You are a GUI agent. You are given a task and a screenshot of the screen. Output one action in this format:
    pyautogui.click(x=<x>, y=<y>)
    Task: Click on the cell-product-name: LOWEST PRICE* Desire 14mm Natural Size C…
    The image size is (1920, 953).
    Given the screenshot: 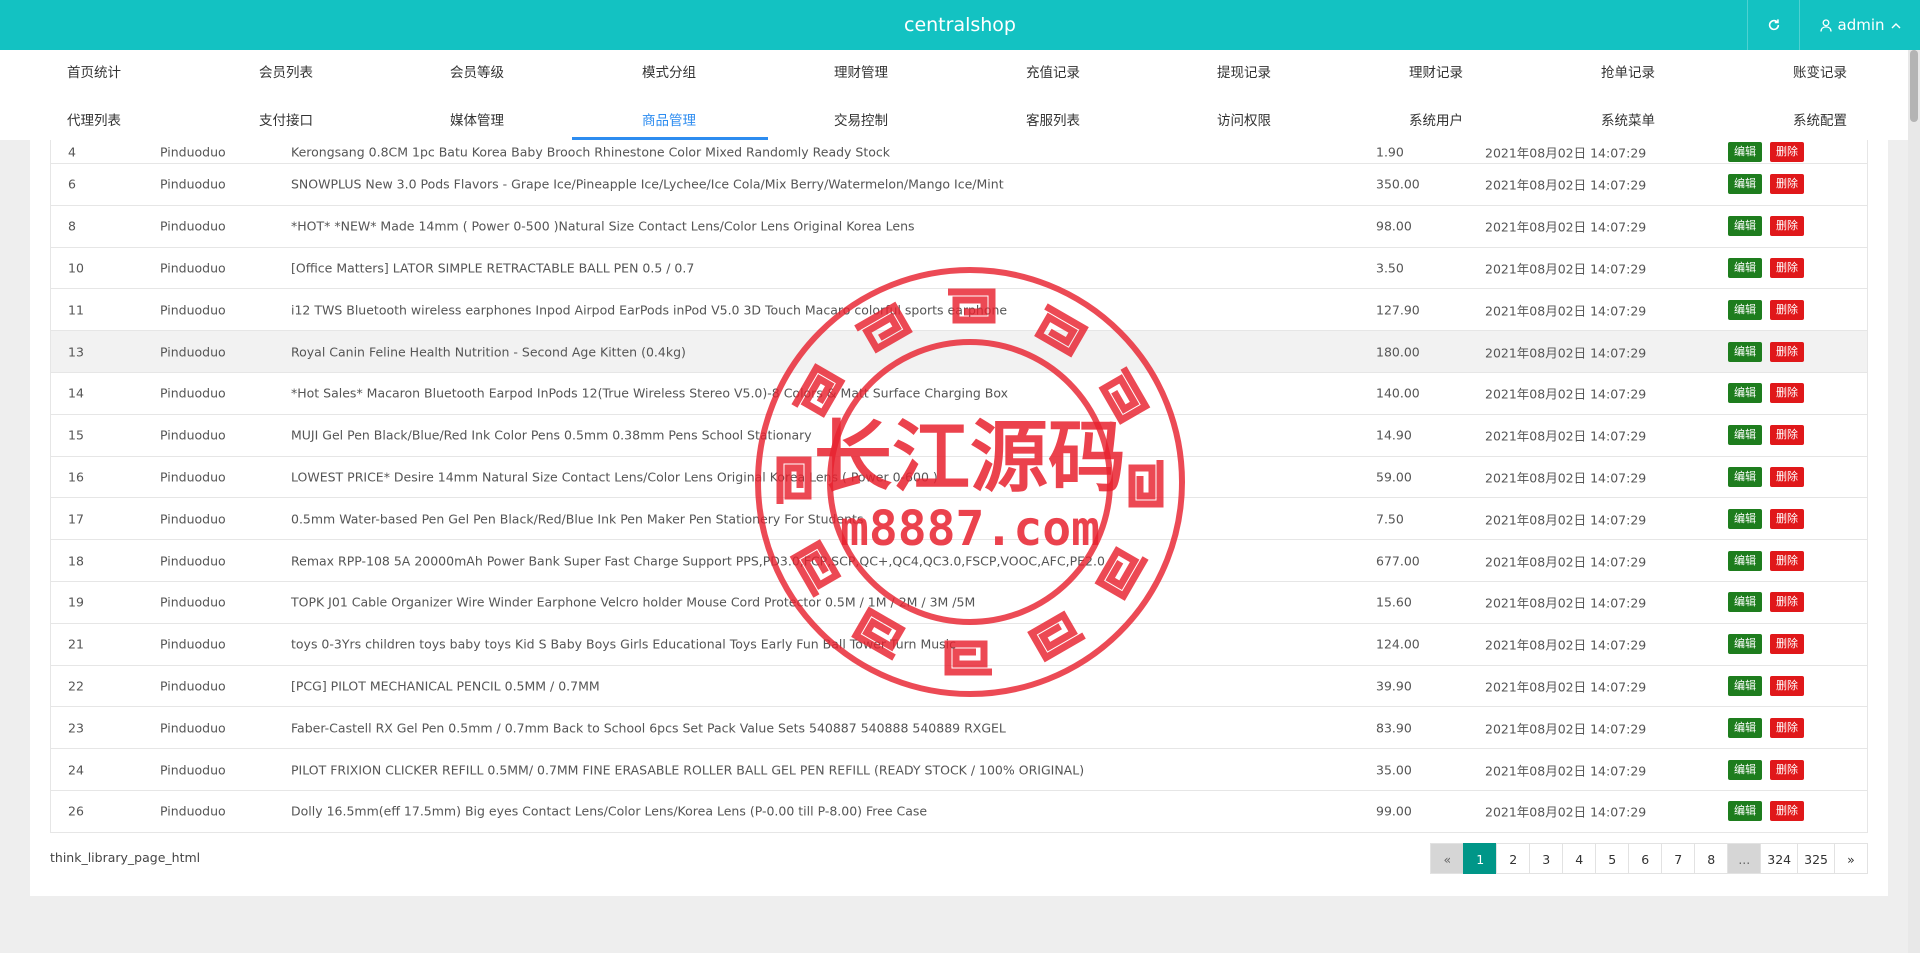 What is the action you would take?
    pyautogui.click(x=614, y=477)
    